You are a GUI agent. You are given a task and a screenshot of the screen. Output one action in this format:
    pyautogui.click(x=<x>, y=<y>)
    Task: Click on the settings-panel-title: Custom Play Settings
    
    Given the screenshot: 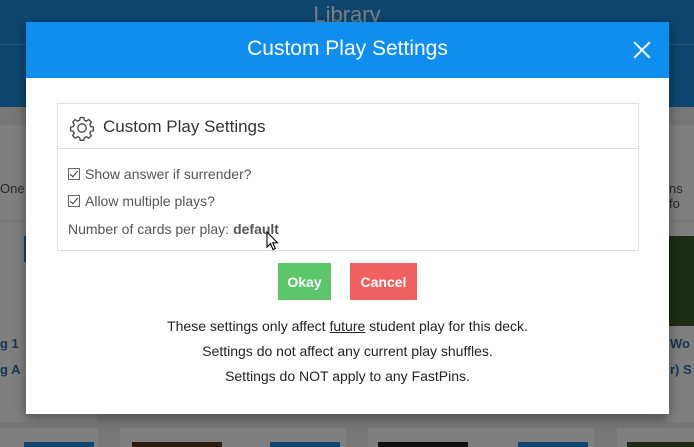 What is the action you would take?
    pyautogui.click(x=184, y=126)
    